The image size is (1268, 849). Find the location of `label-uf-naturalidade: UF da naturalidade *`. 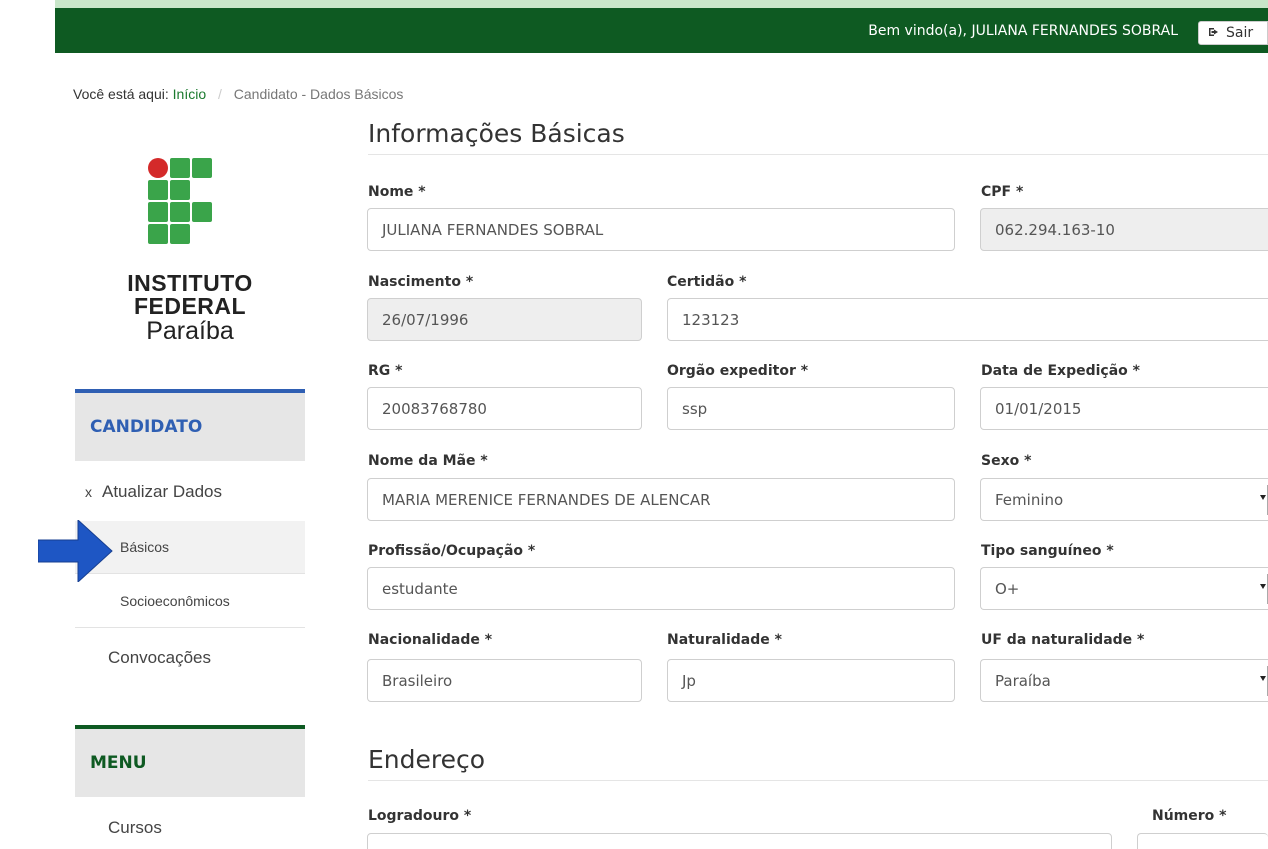

label-uf-naturalidade: UF da naturalidade * is located at coordinates (1063, 640).